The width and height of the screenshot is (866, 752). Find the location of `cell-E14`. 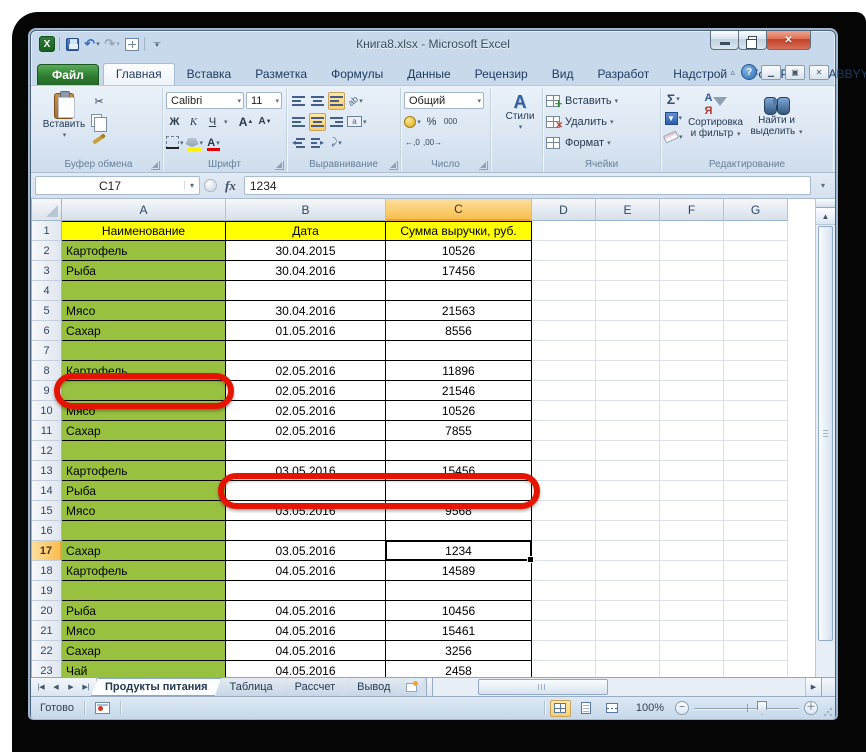

cell-E14 is located at coordinates (628, 491).